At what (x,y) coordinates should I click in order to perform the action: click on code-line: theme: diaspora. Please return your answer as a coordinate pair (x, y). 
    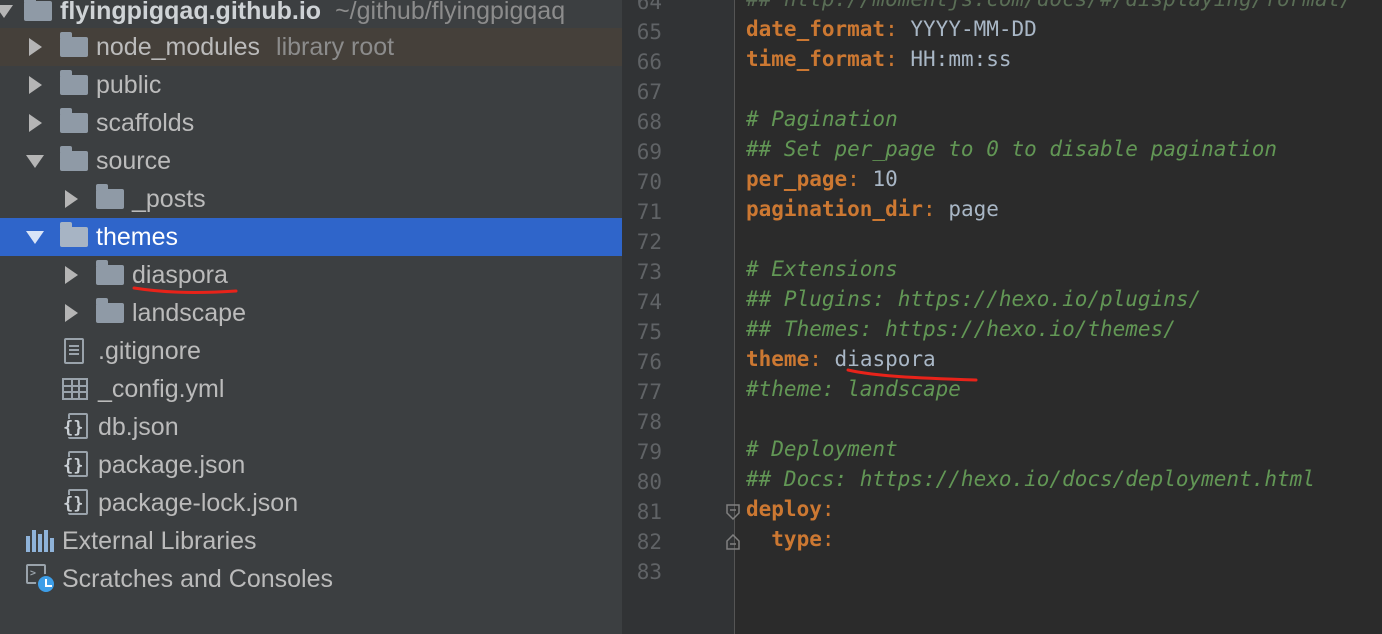
    Looking at the image, I should click on (841, 362).